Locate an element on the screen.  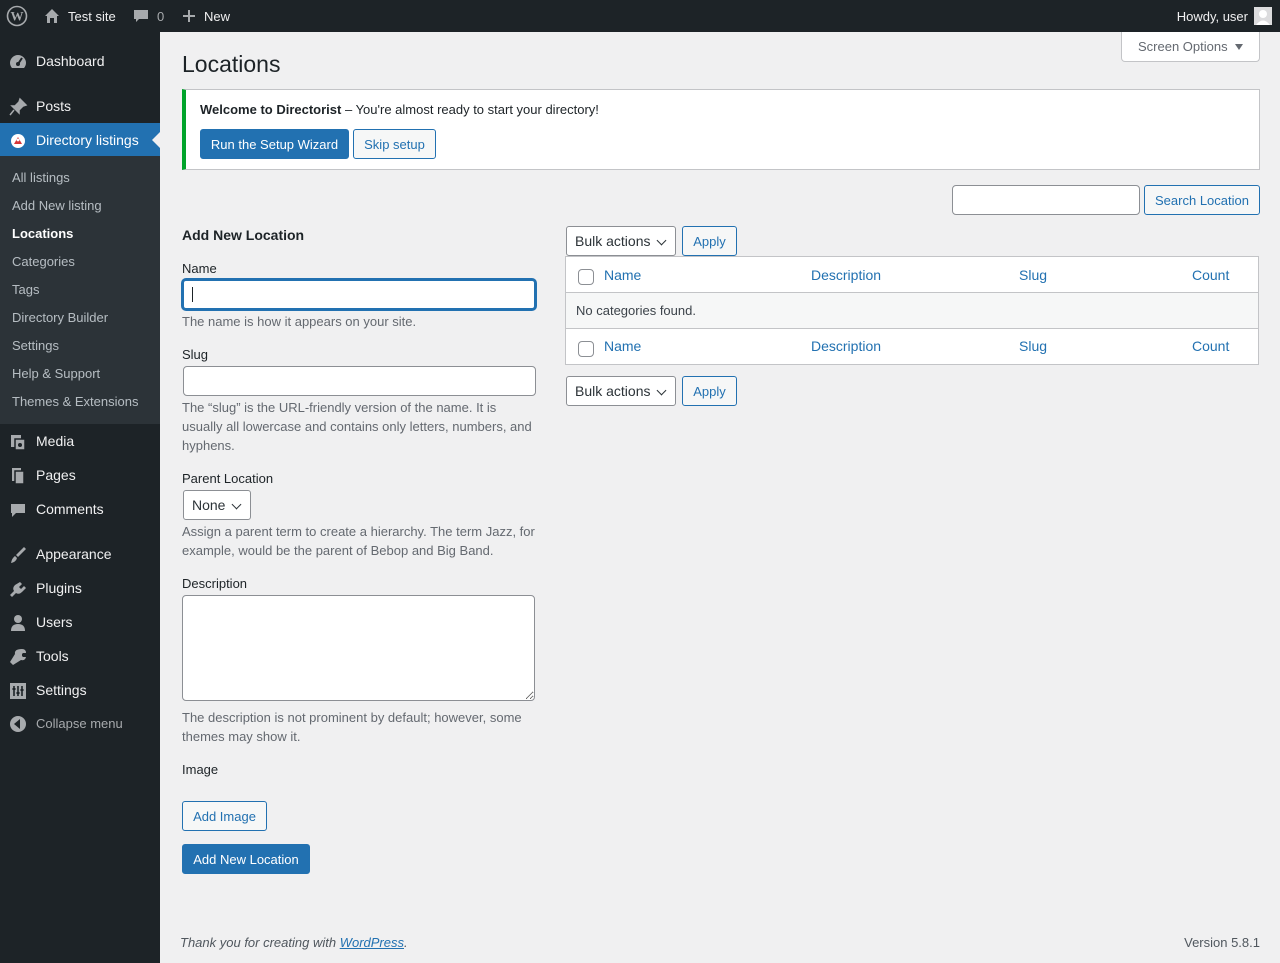
submenu-directory-builder: Directory Builder is located at coordinates (60, 317).